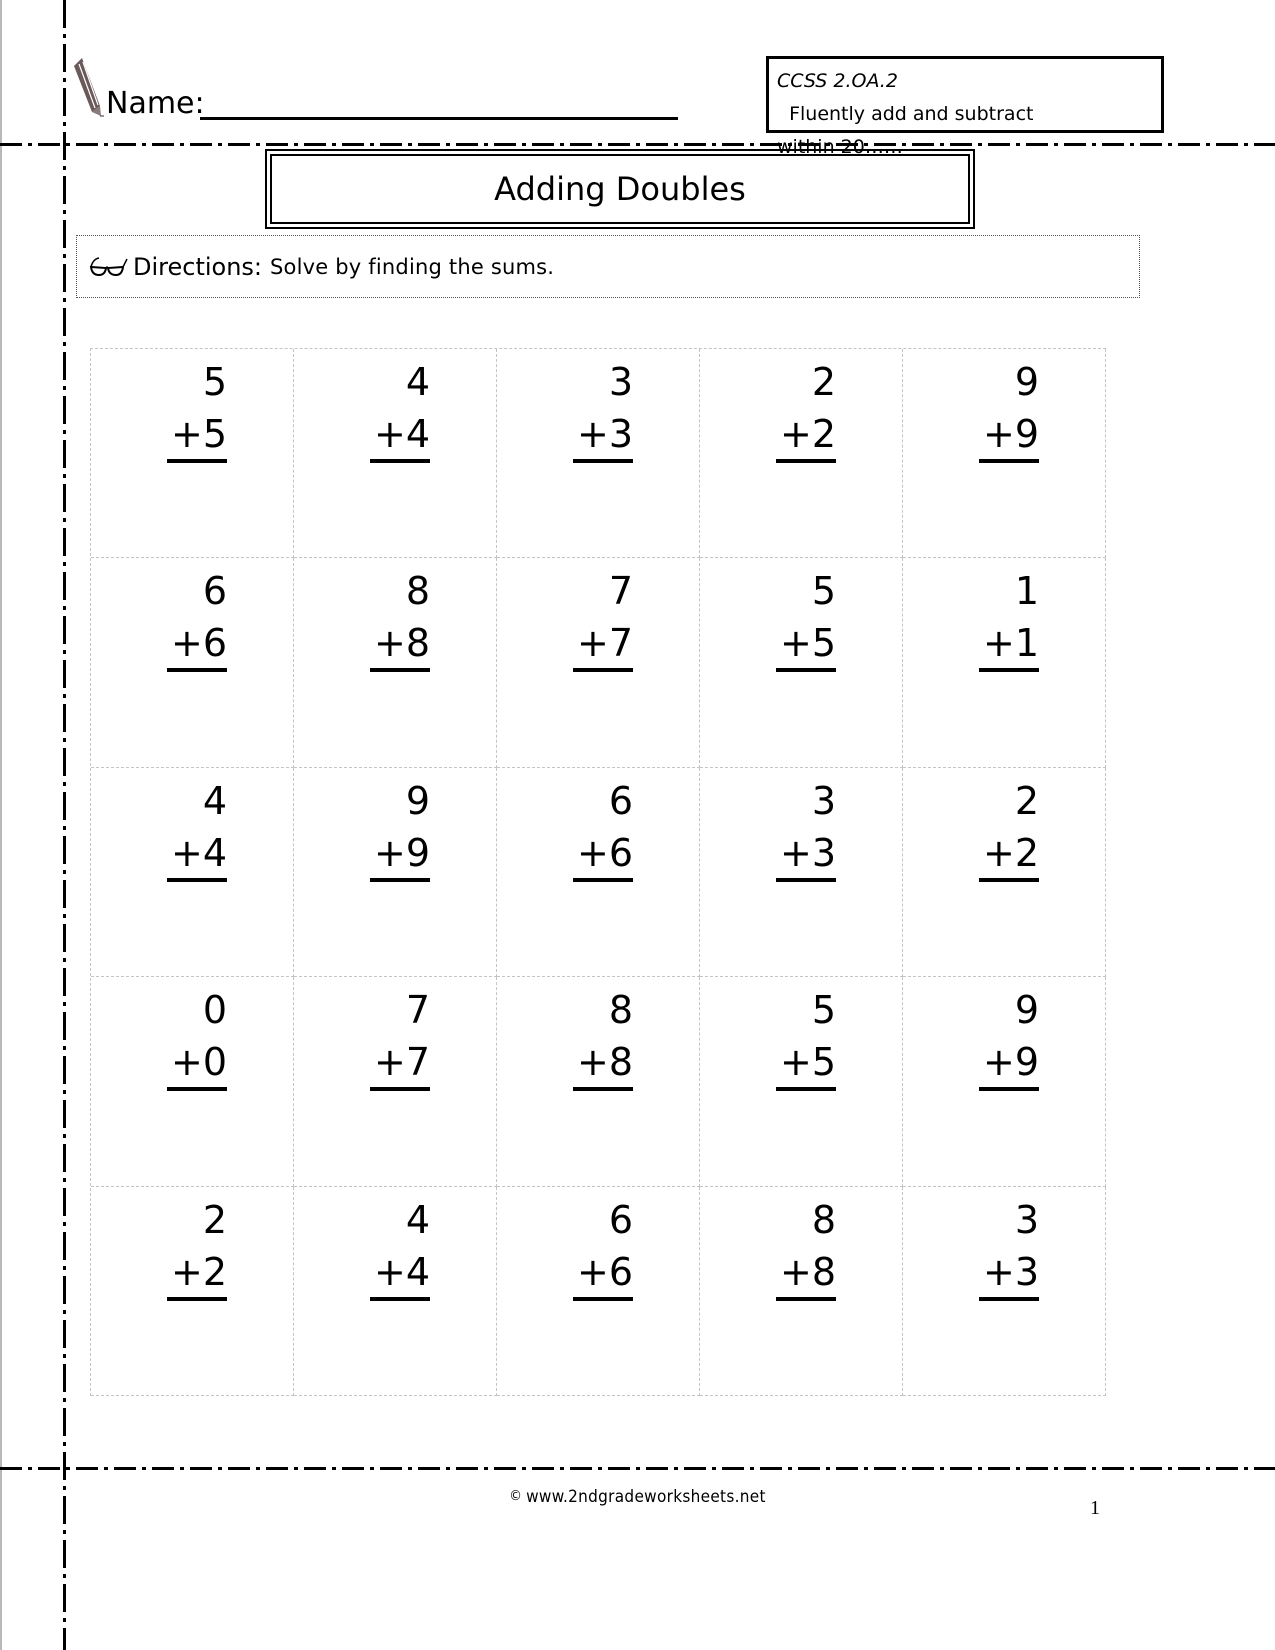 The image size is (1275, 1650). I want to click on page-title: Adding Doubles, so click(620, 189).